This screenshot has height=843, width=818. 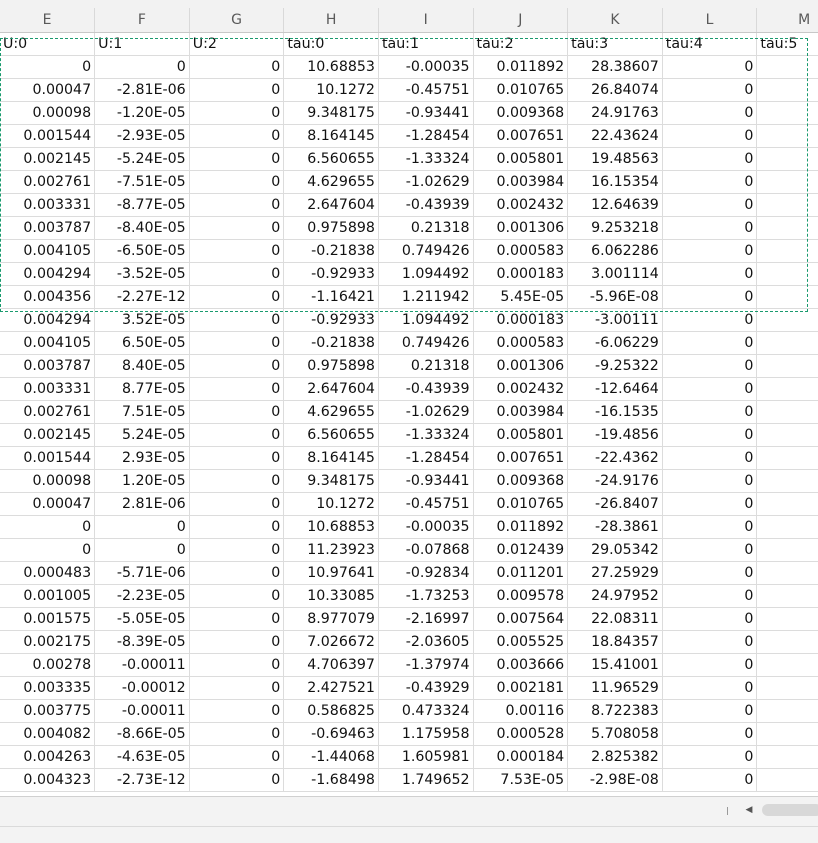 I want to click on cell-j11: 0.000183, so click(x=521, y=274).